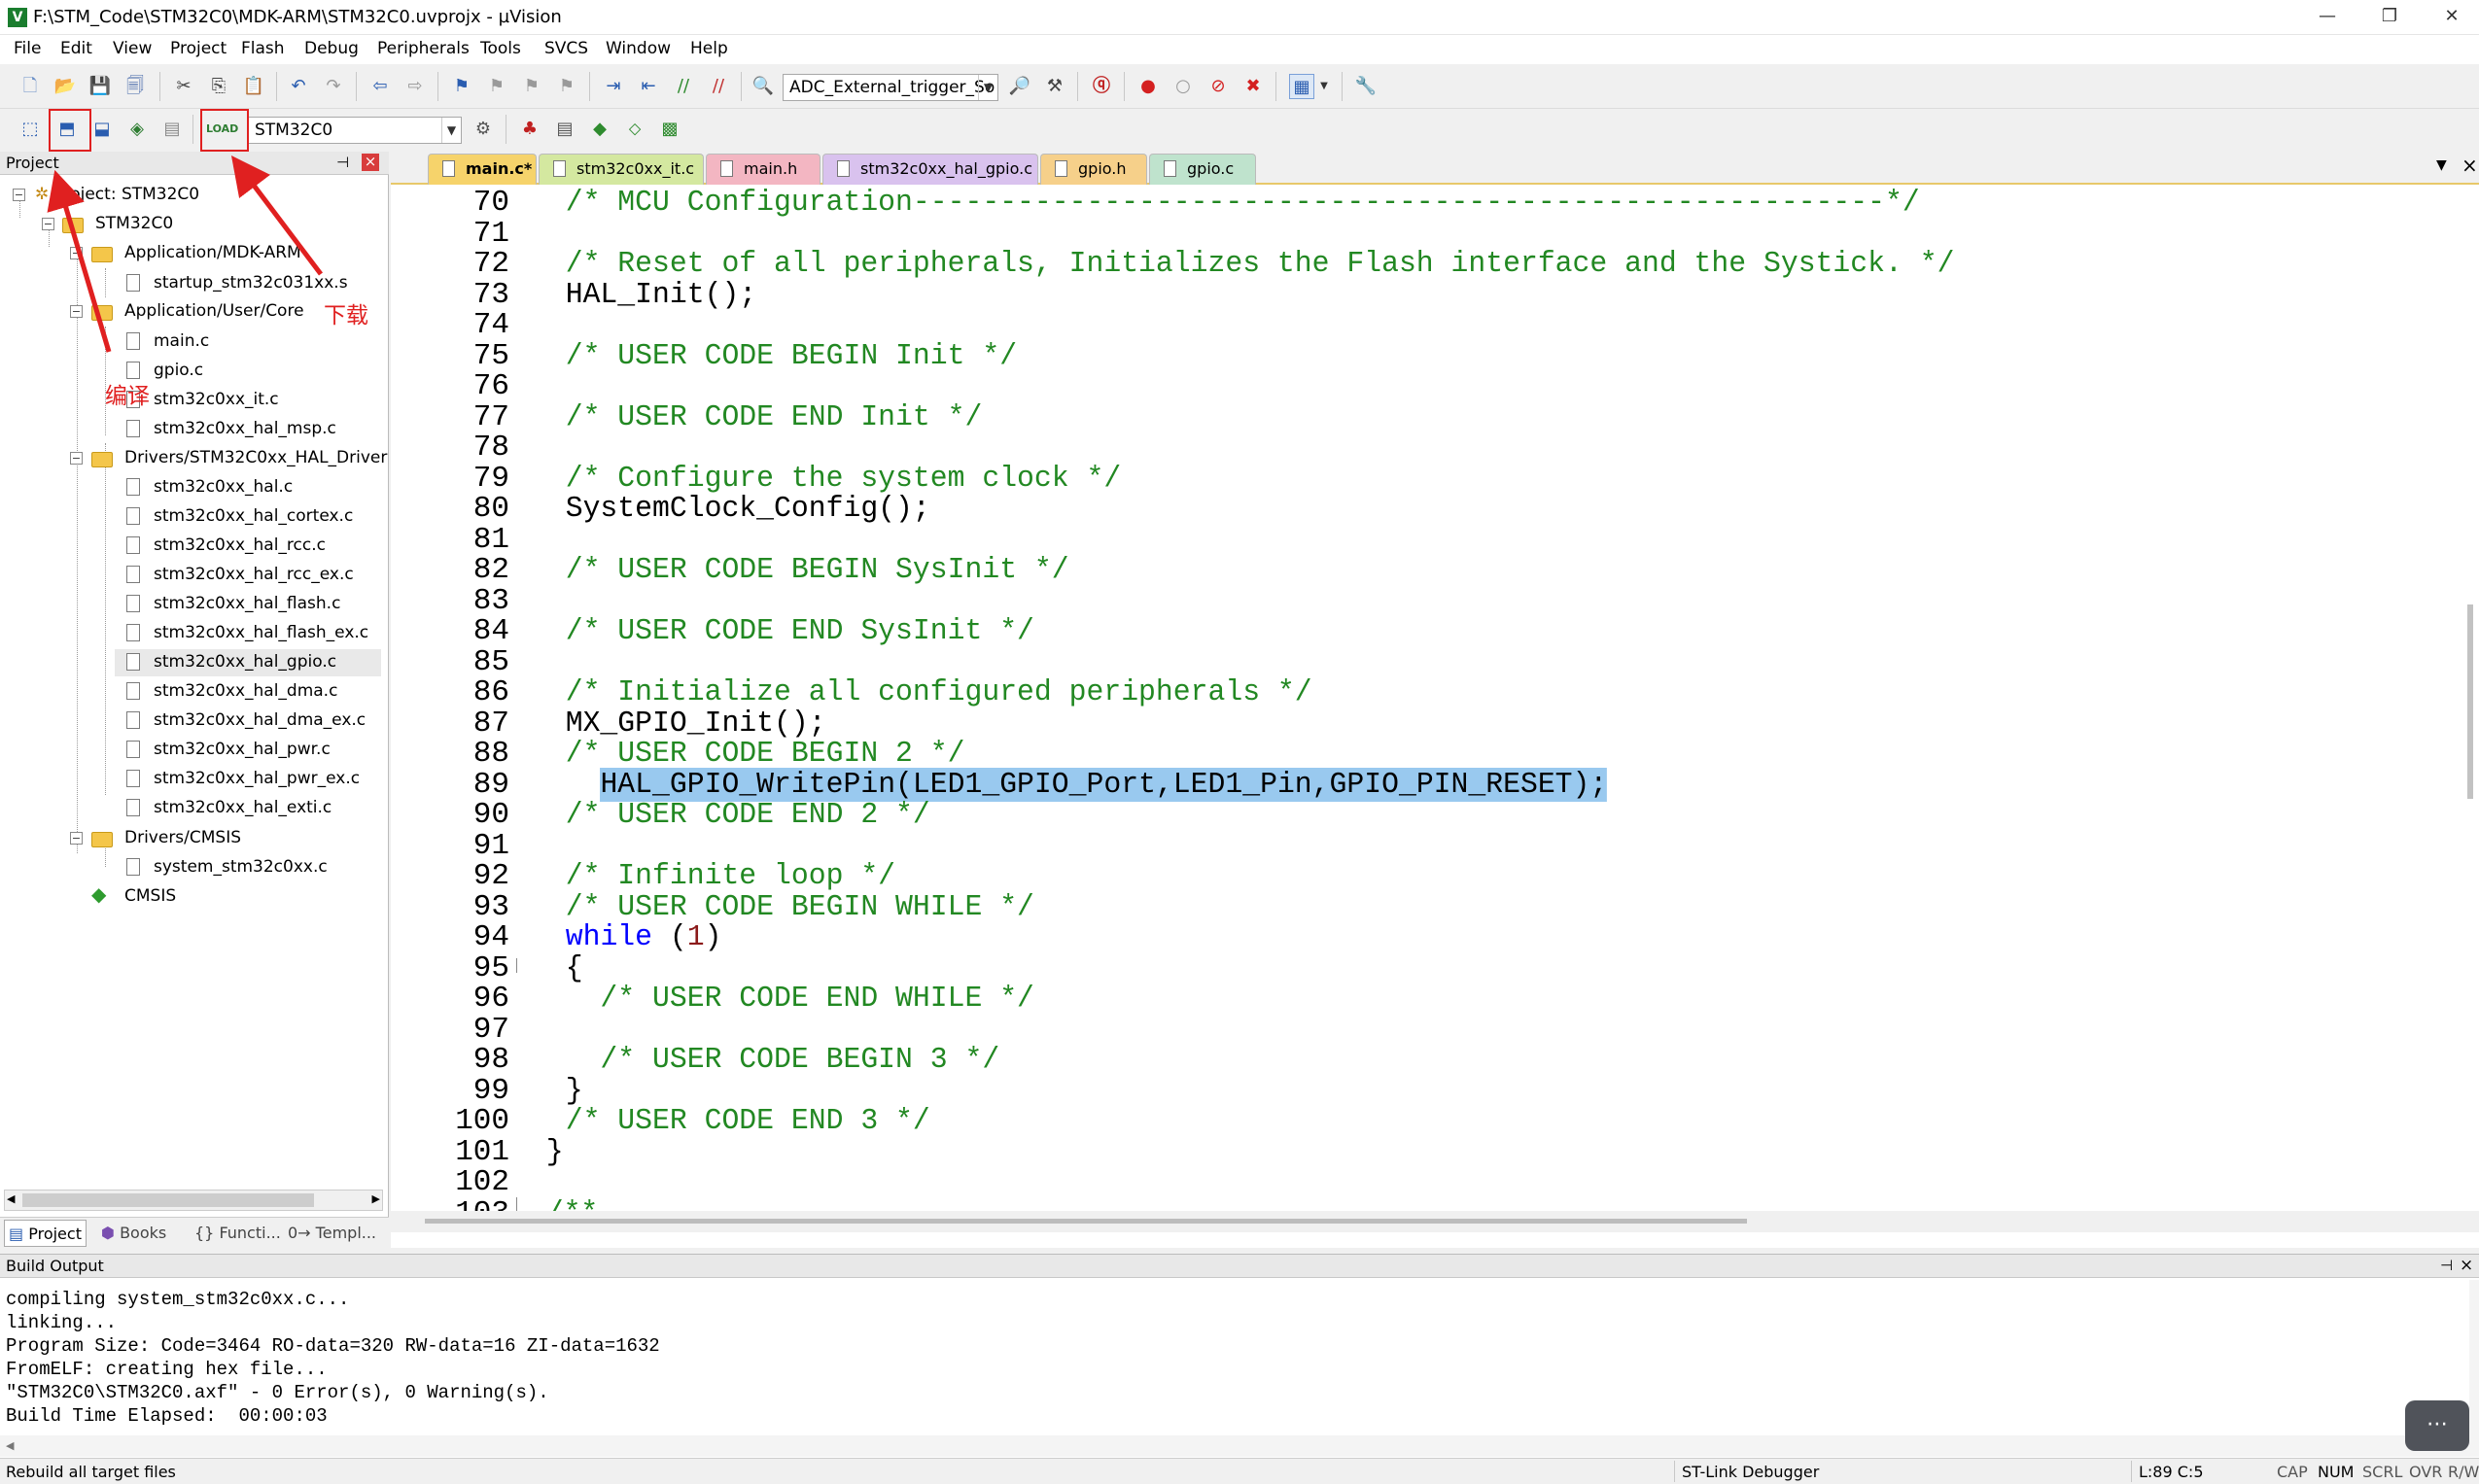 This screenshot has height=1484, width=2479. Describe the element at coordinates (178, 370) in the screenshot. I see `tree-file: gpio.c` at that location.